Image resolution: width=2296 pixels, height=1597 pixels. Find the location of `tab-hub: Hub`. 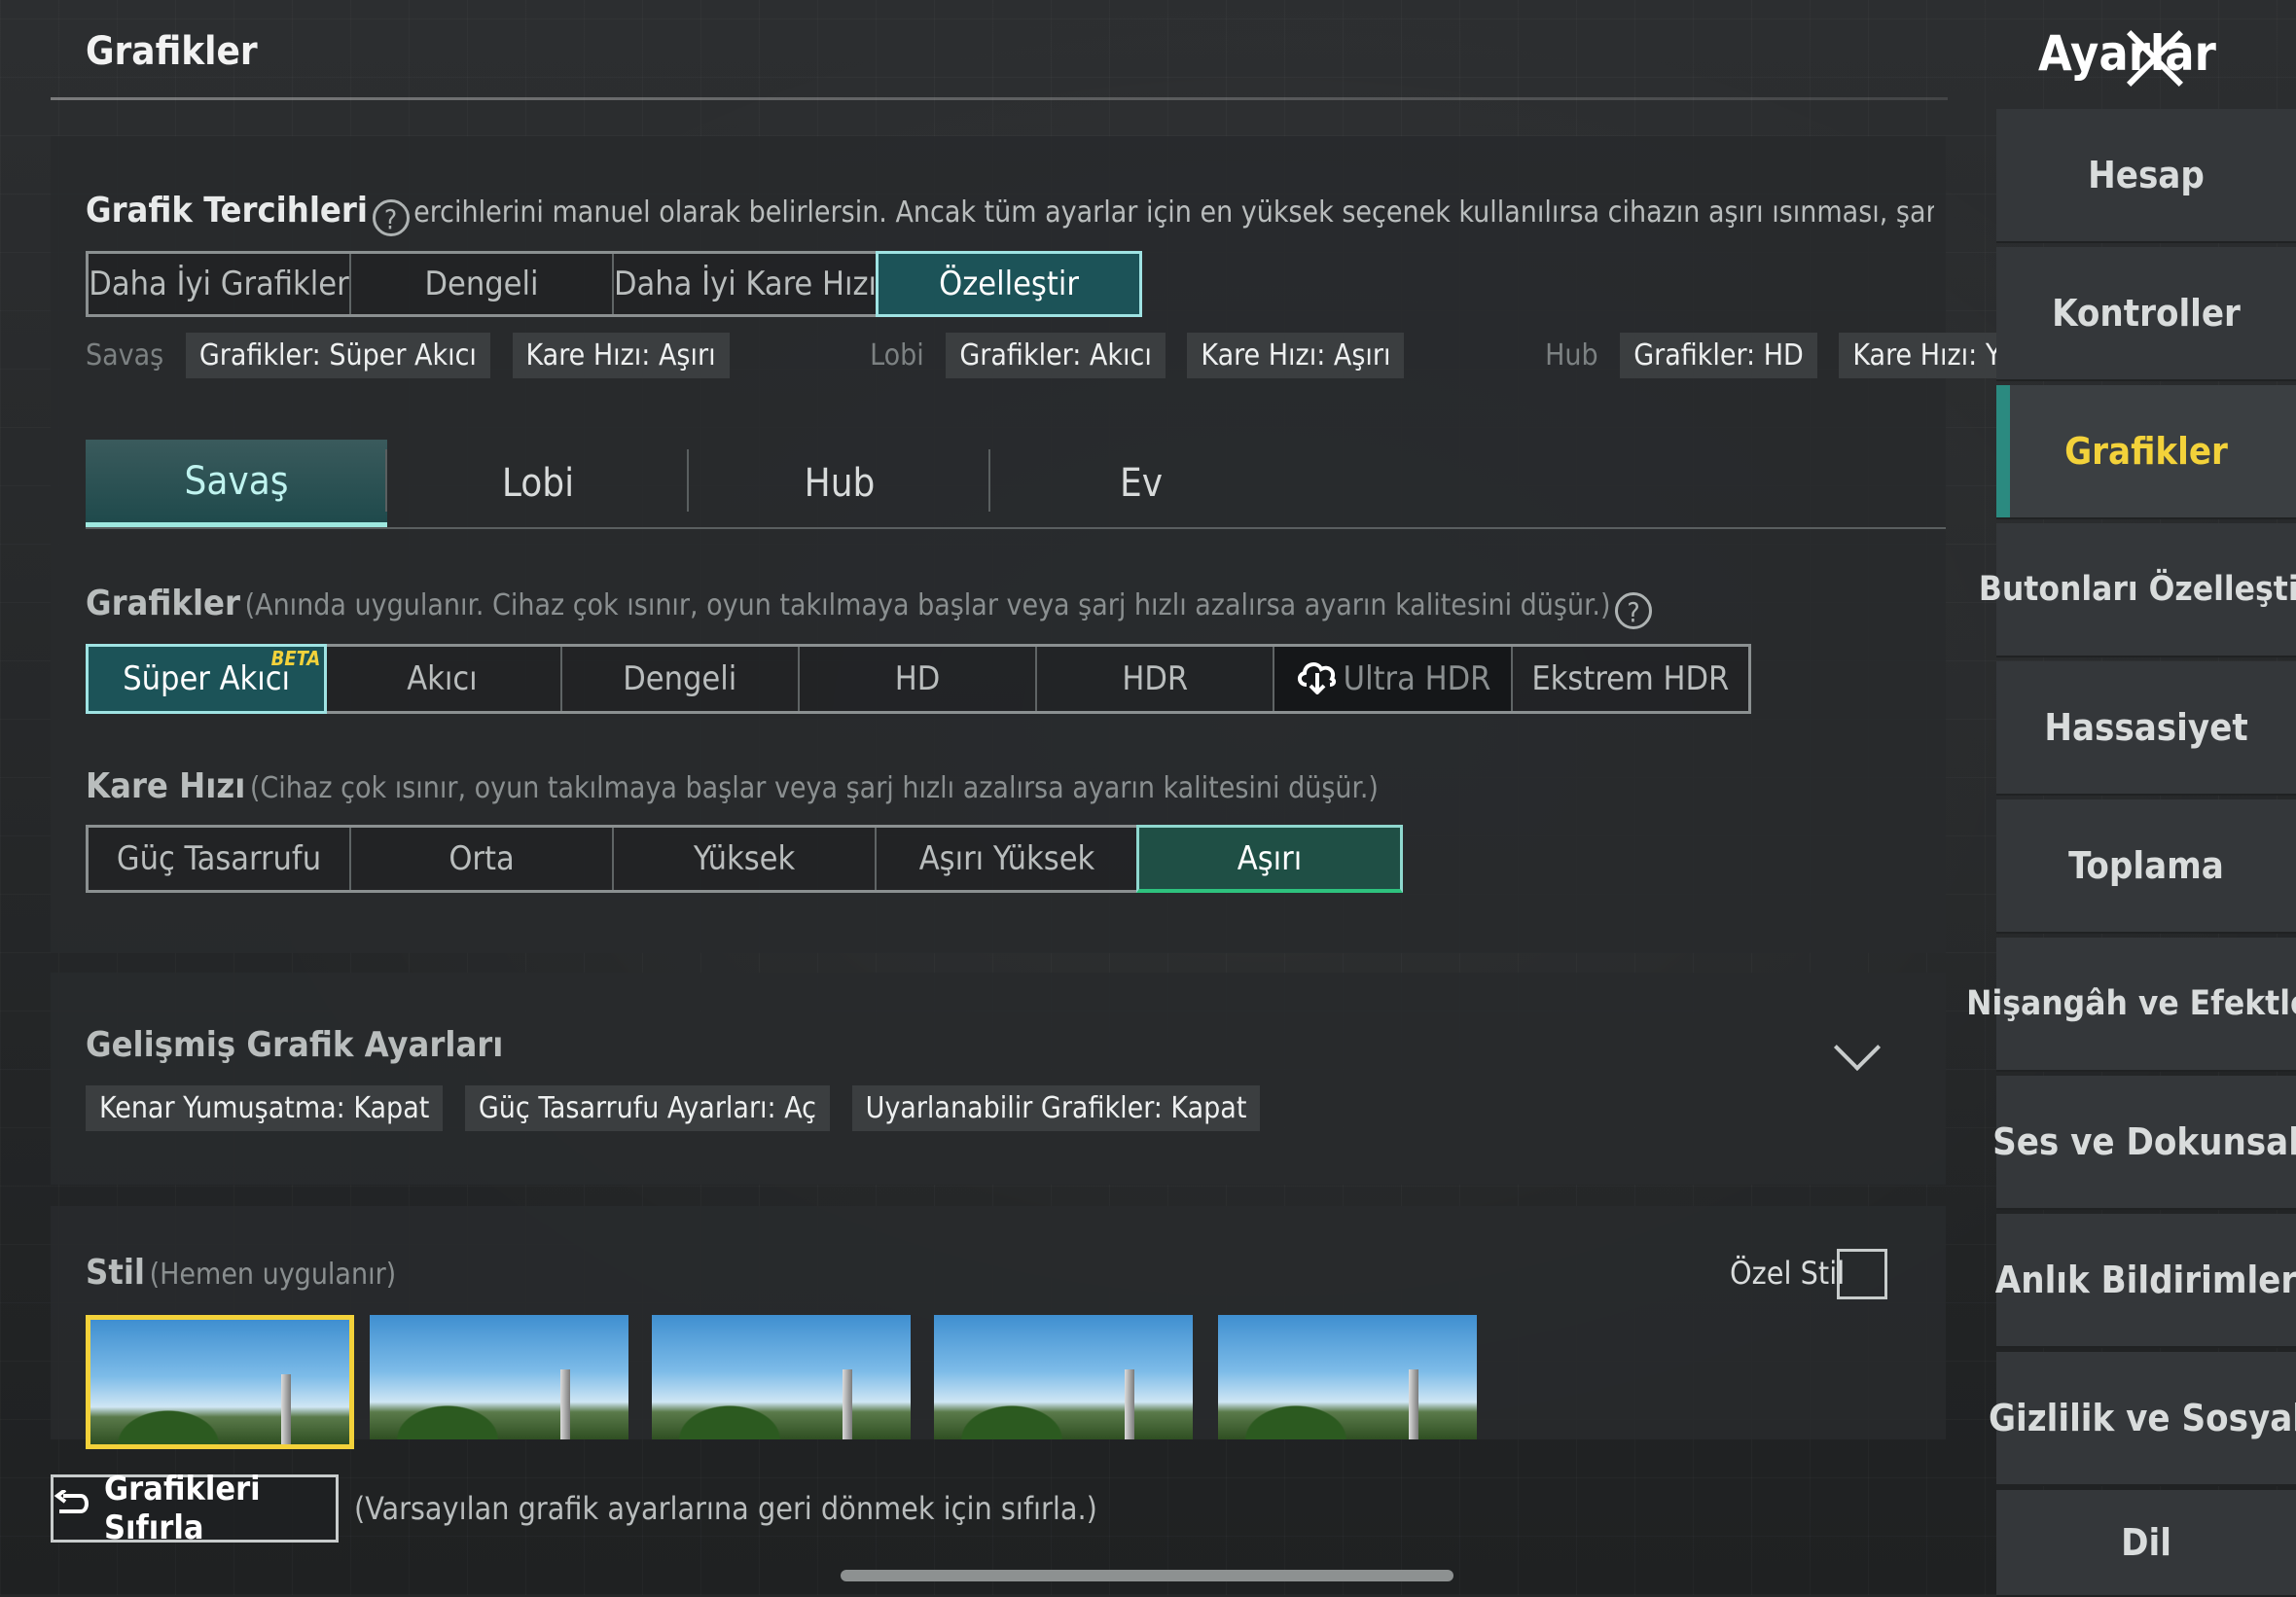

tab-hub: Hub is located at coordinates (839, 483).